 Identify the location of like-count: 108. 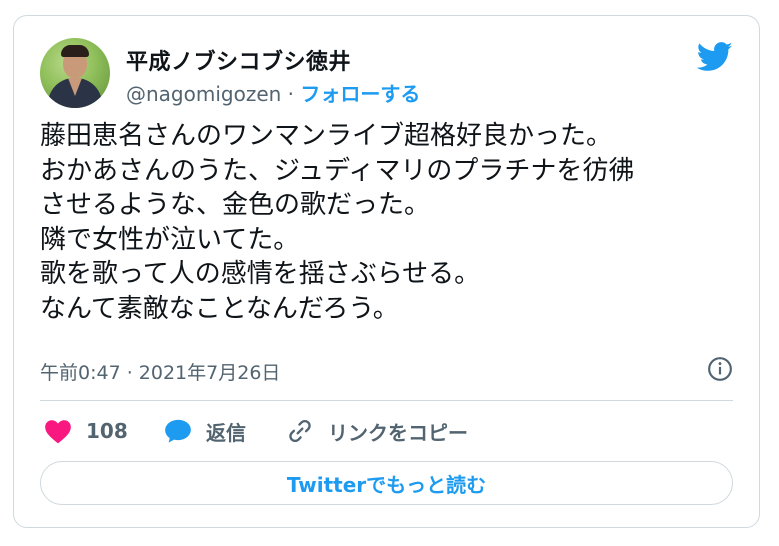
(107, 431).